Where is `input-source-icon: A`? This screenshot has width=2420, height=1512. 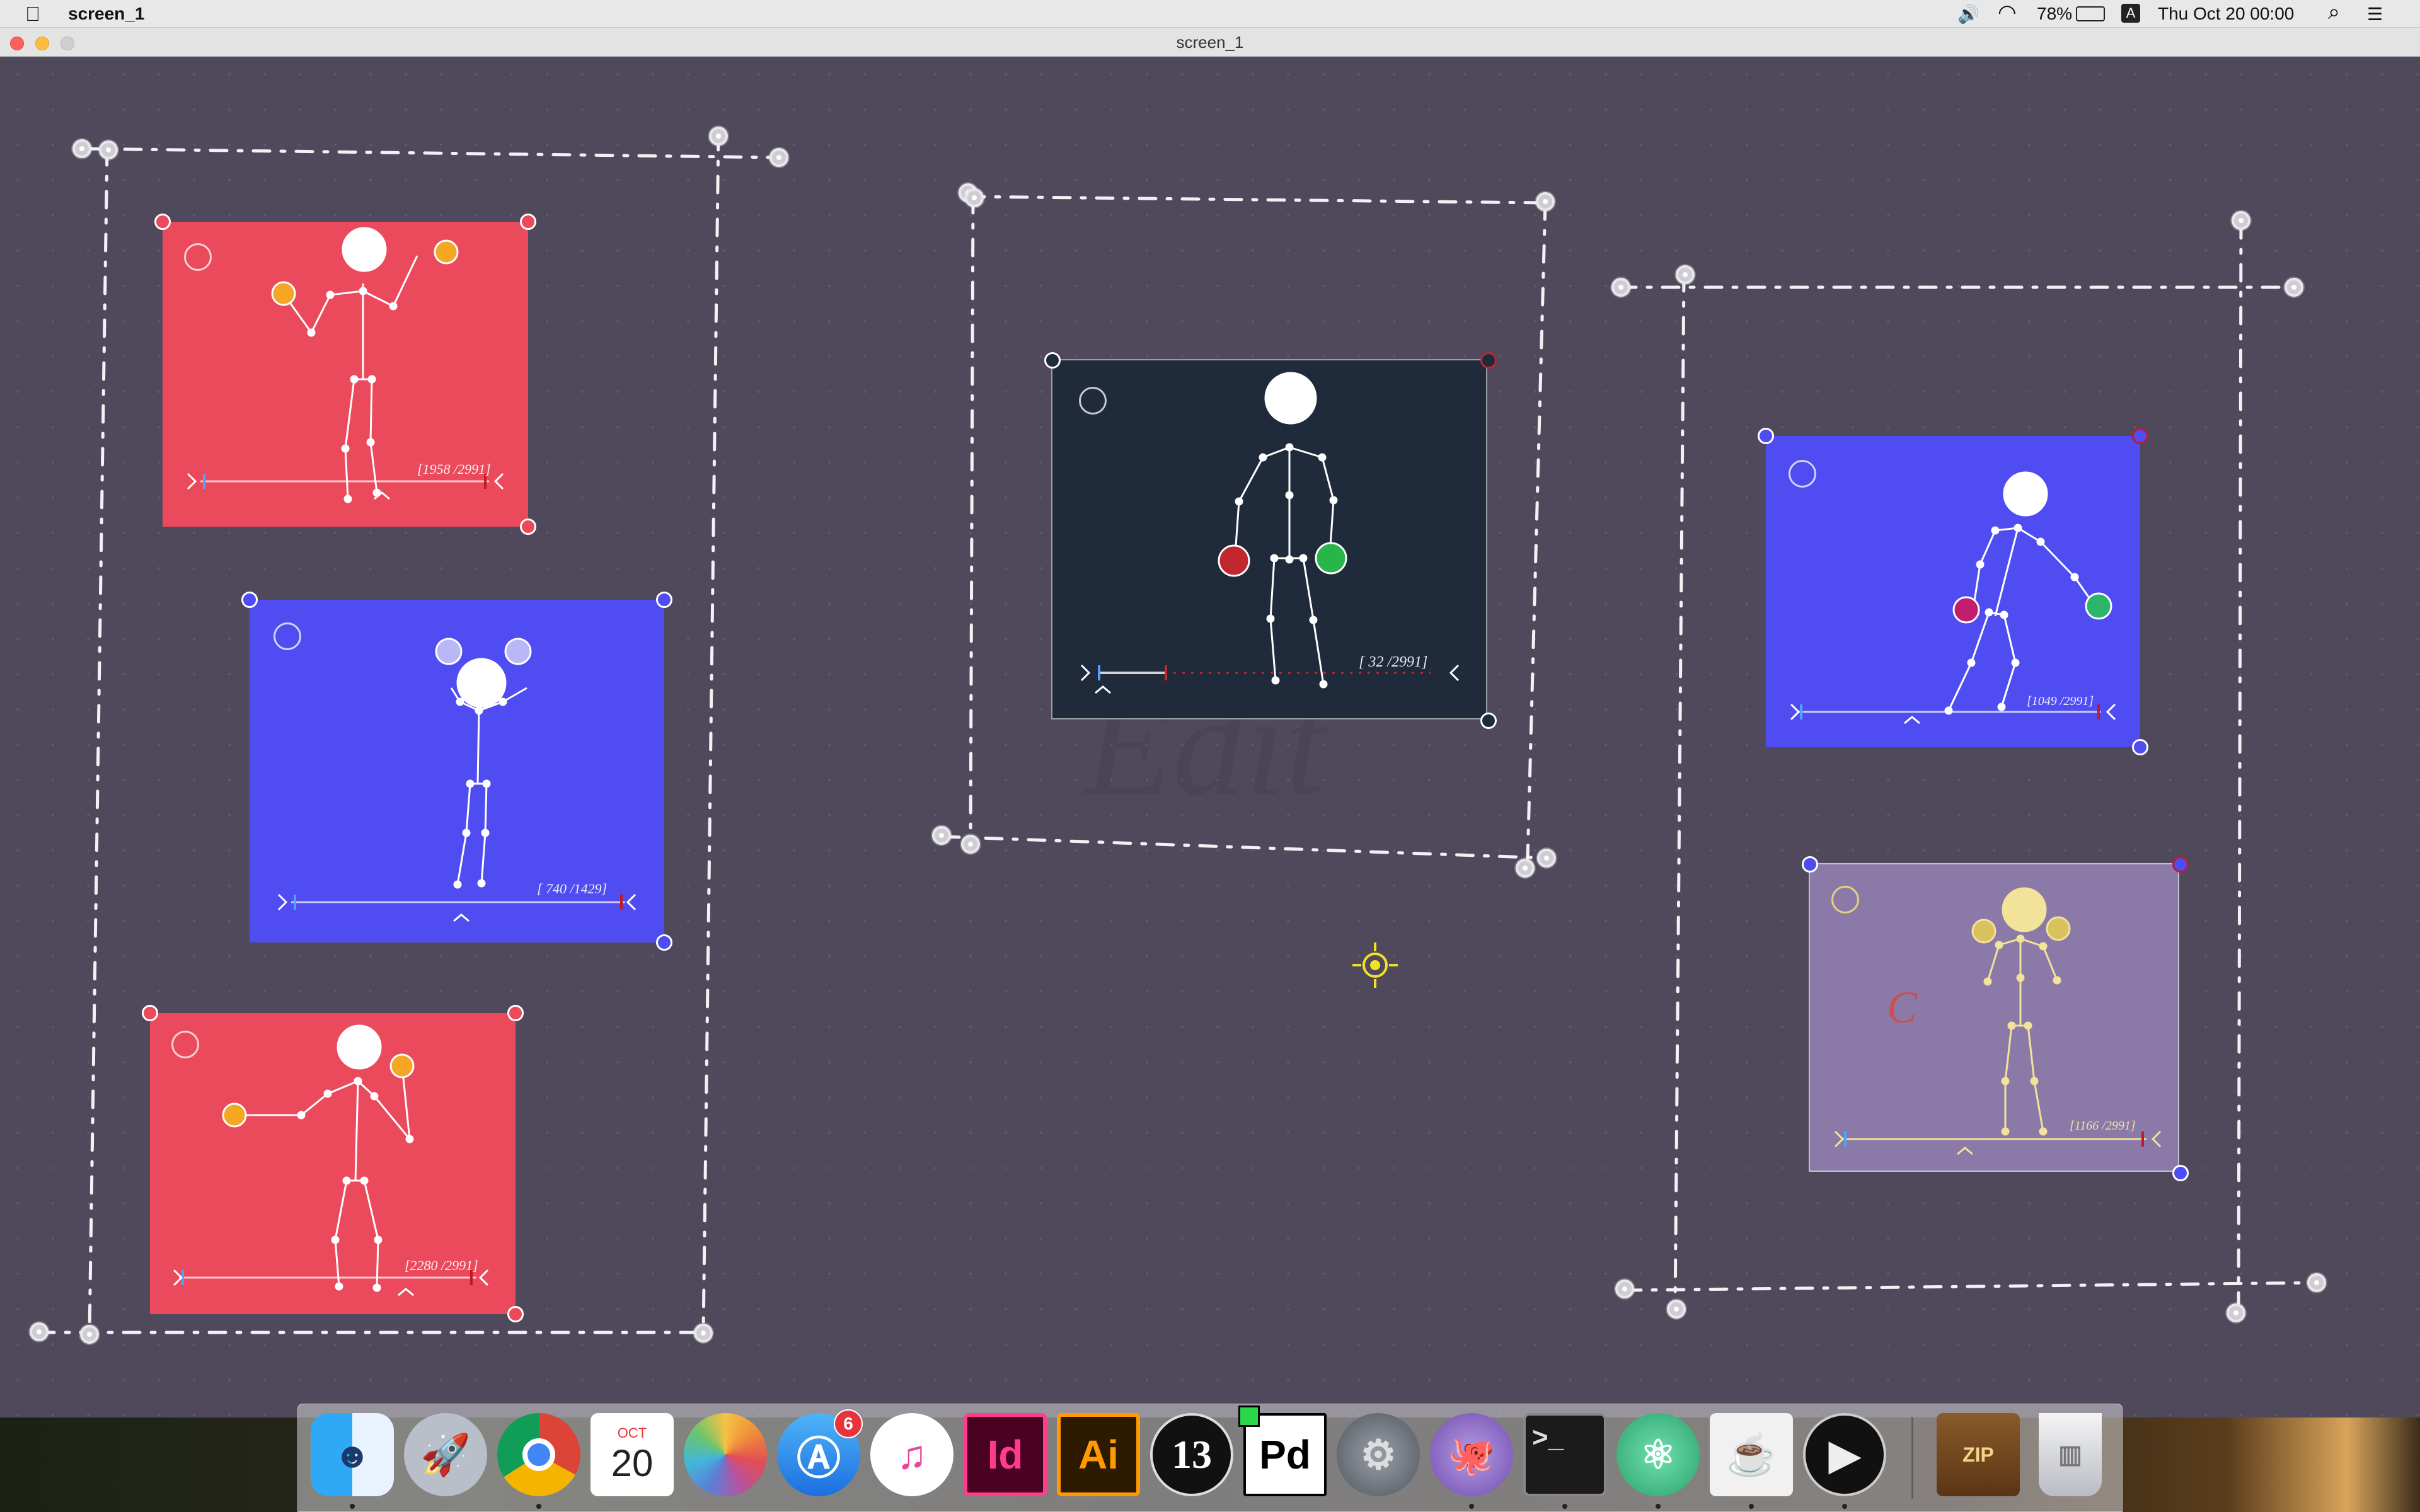
input-source-icon: A is located at coordinates (2131, 13).